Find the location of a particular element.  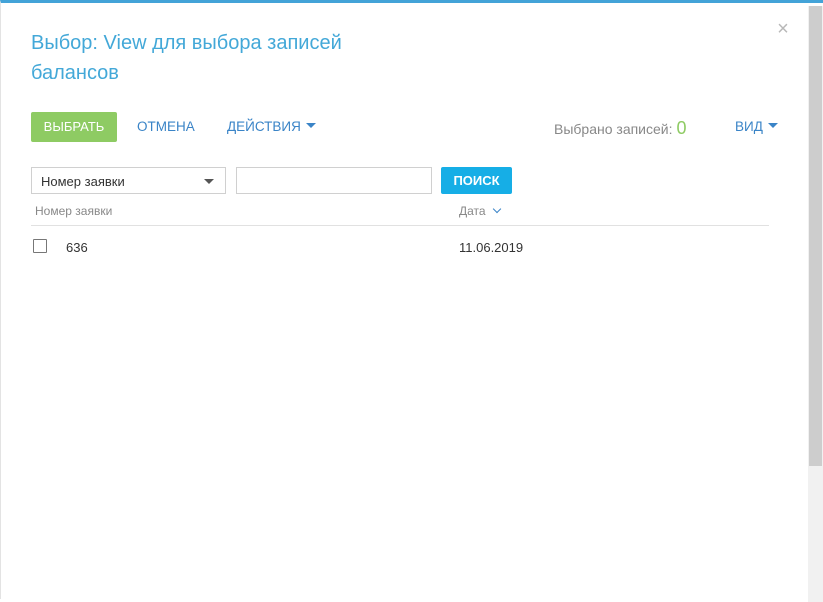

select-button: ВЫБРАТЬ is located at coordinates (74, 127).